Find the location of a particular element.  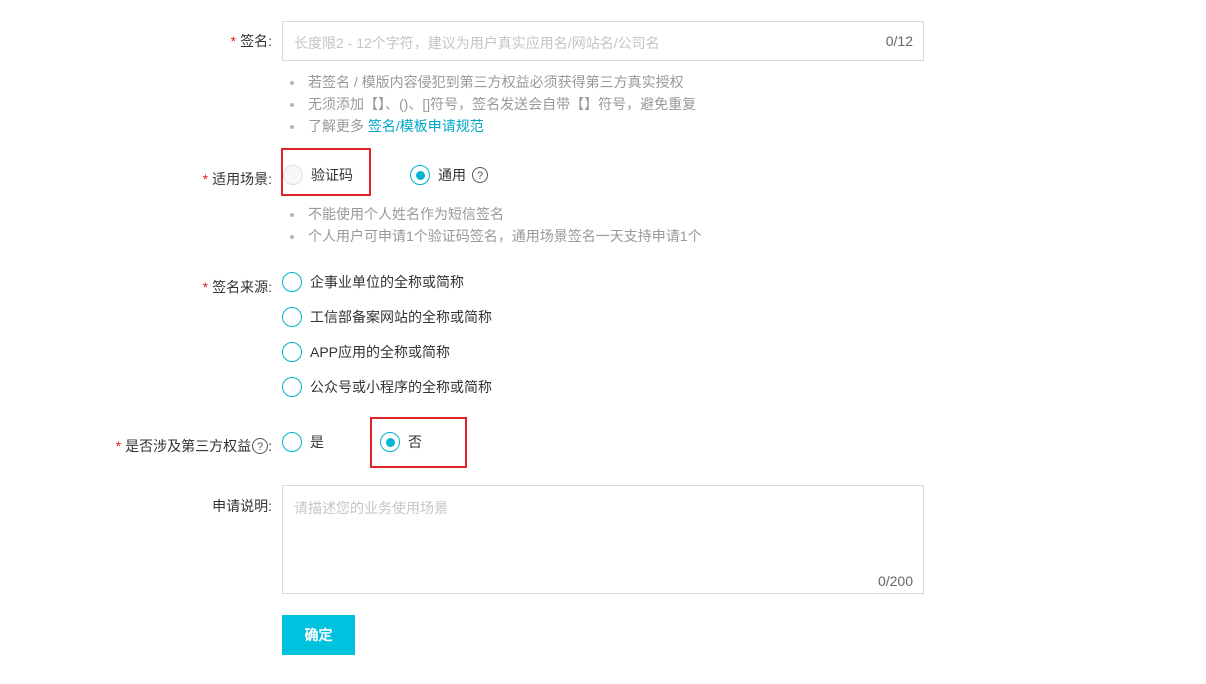

option-label: 否 is located at coordinates (415, 442).